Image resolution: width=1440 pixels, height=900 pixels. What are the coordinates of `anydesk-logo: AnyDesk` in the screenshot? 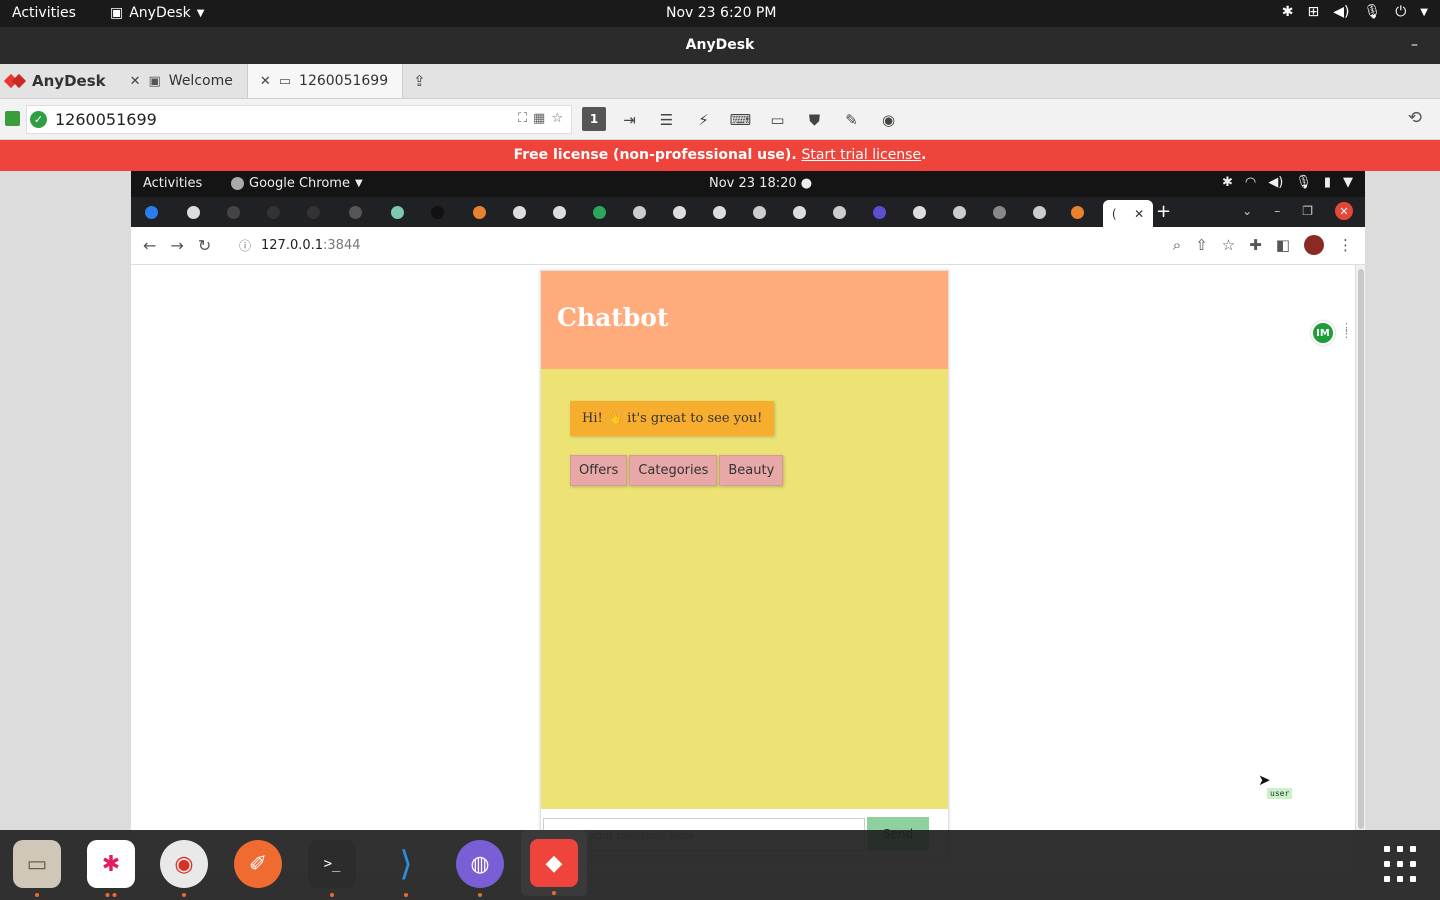 It's located at (59, 81).